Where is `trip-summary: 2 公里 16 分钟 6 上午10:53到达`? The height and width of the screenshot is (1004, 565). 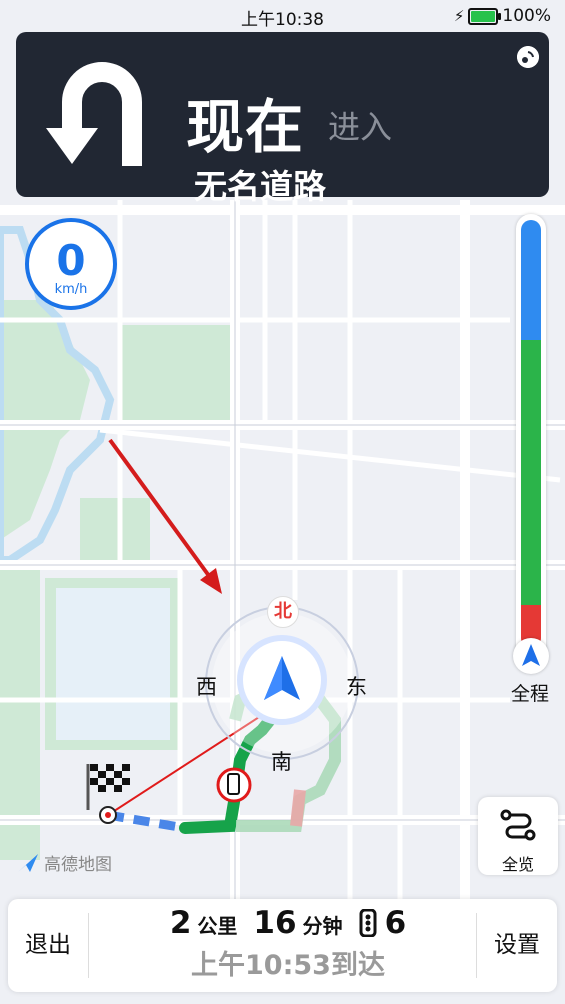 trip-summary: 2 公里 16 分钟 6 上午10:53到达 is located at coordinates (288, 943).